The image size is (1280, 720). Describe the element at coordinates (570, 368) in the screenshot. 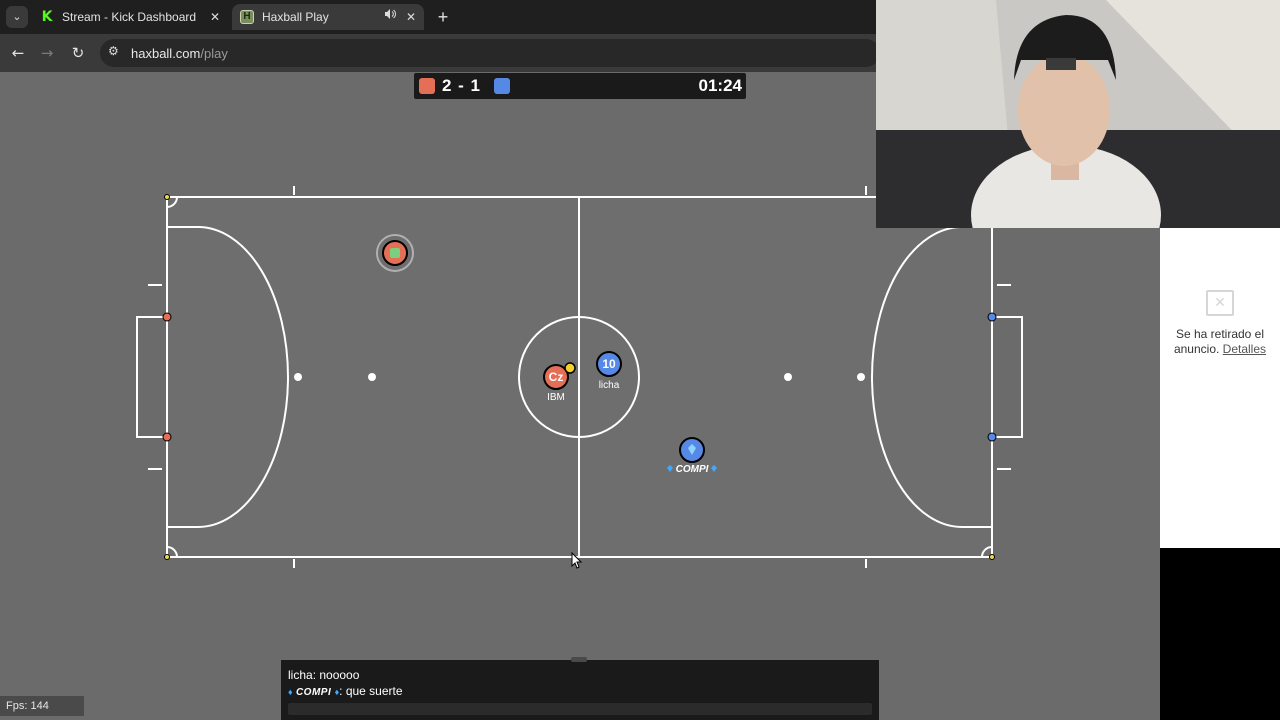

I see `ball` at that location.